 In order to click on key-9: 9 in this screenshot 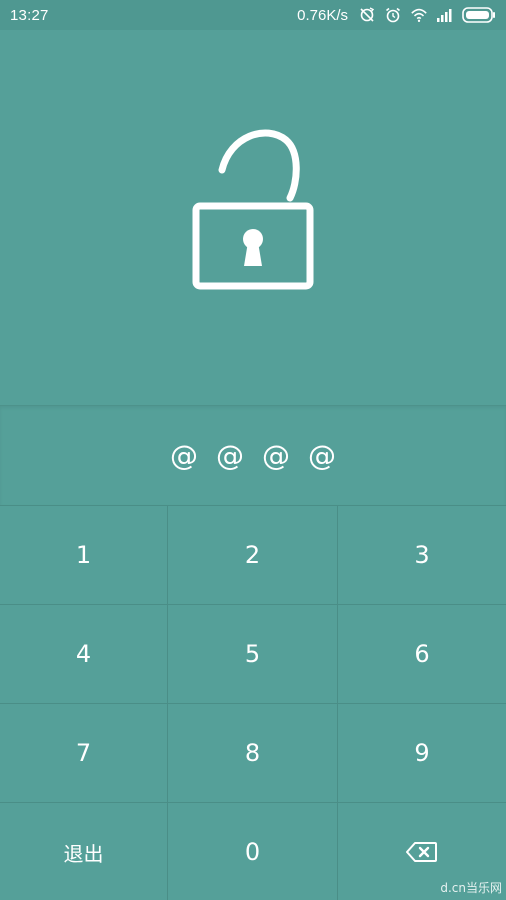, I will do `click(422, 753)`.